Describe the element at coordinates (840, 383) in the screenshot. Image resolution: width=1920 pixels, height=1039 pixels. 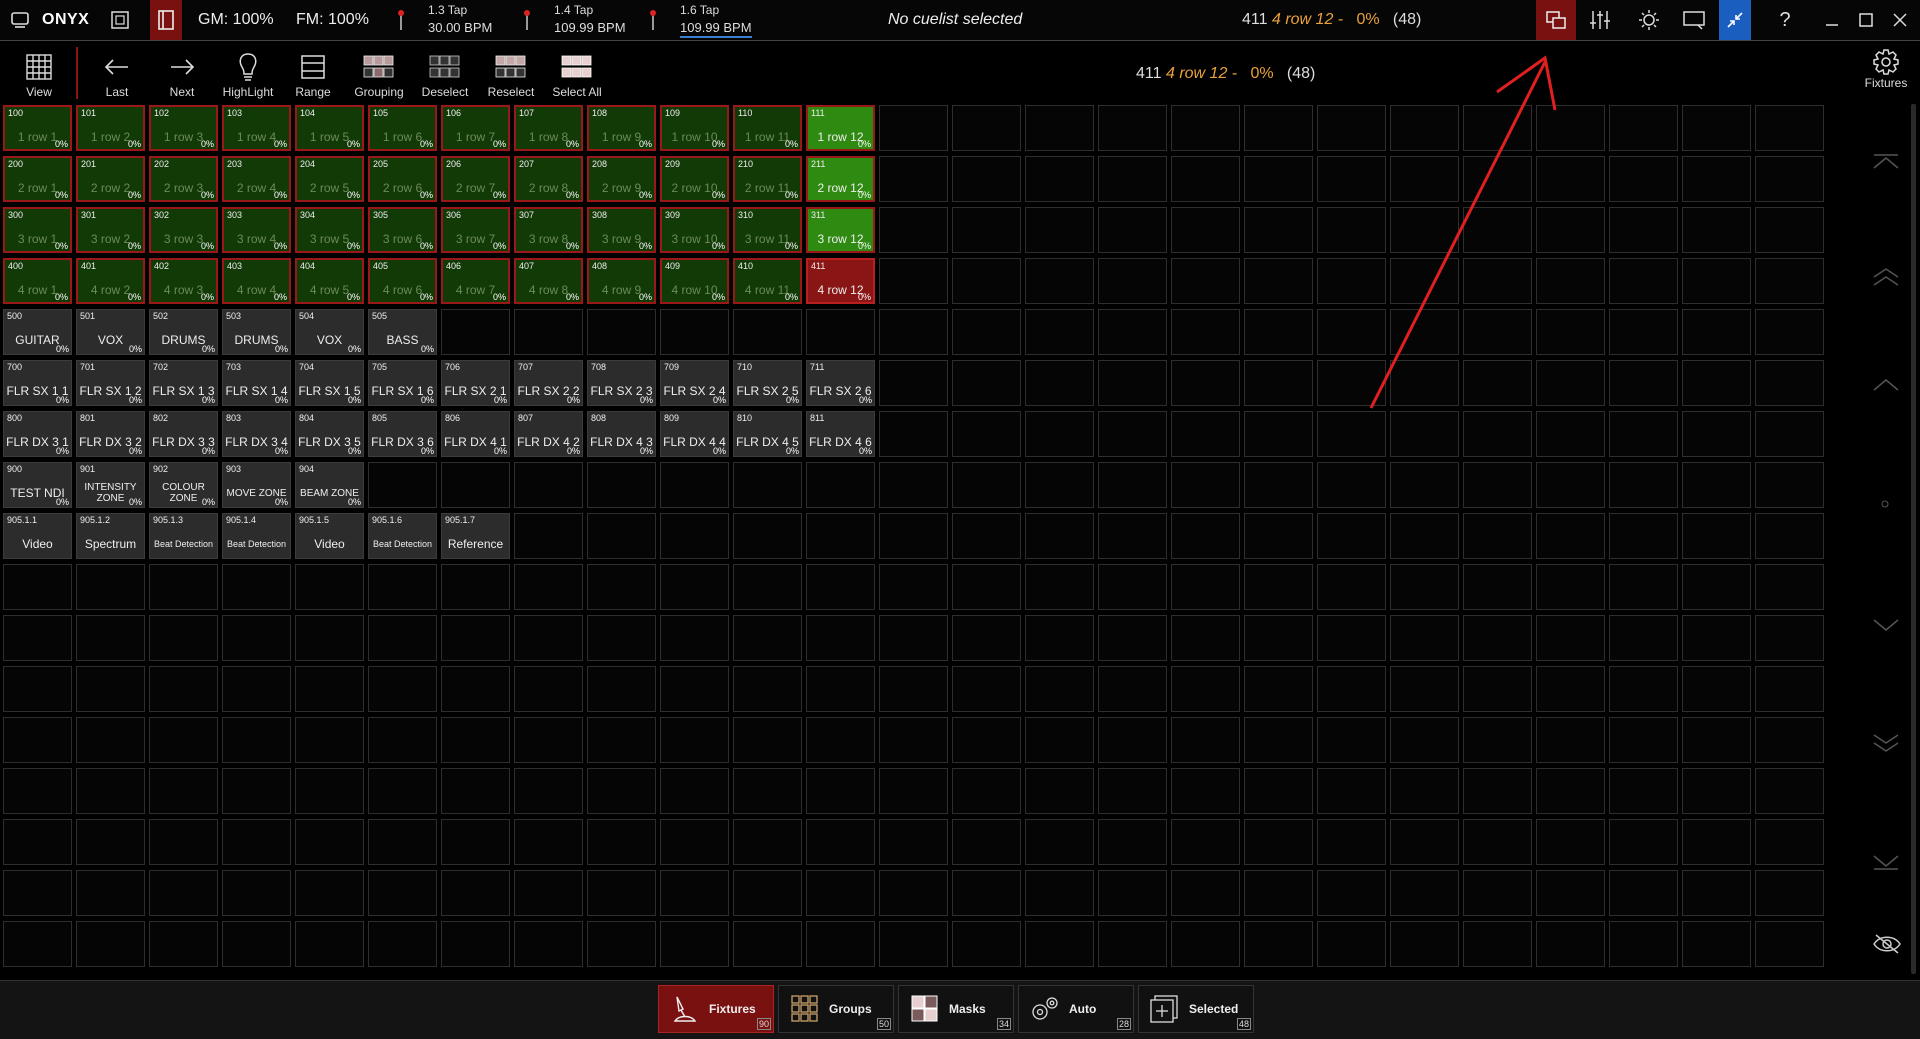
I see `fixture-cell: 711 FLR SX 2 6 0%` at that location.